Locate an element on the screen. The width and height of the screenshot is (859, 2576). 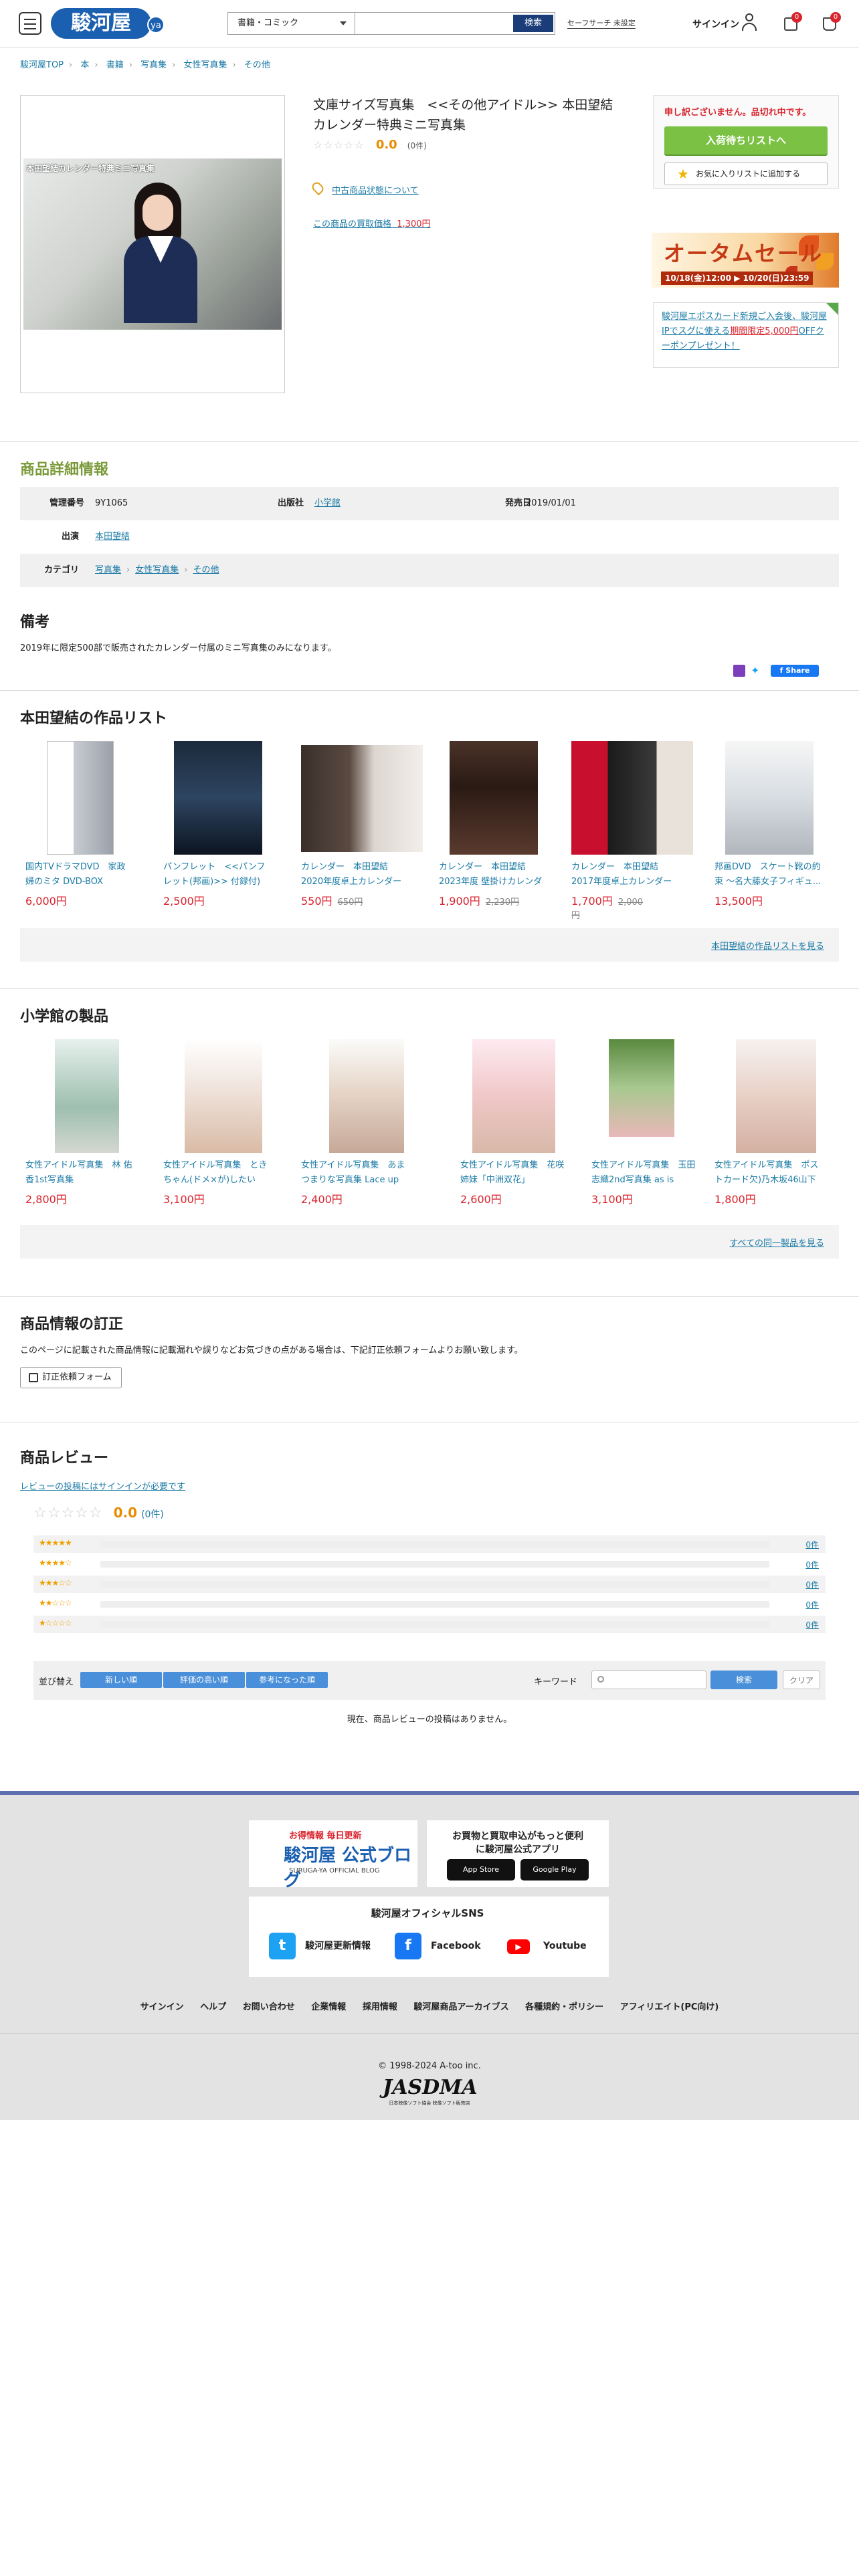
product-price: 6,000円 is located at coordinates (46, 901).